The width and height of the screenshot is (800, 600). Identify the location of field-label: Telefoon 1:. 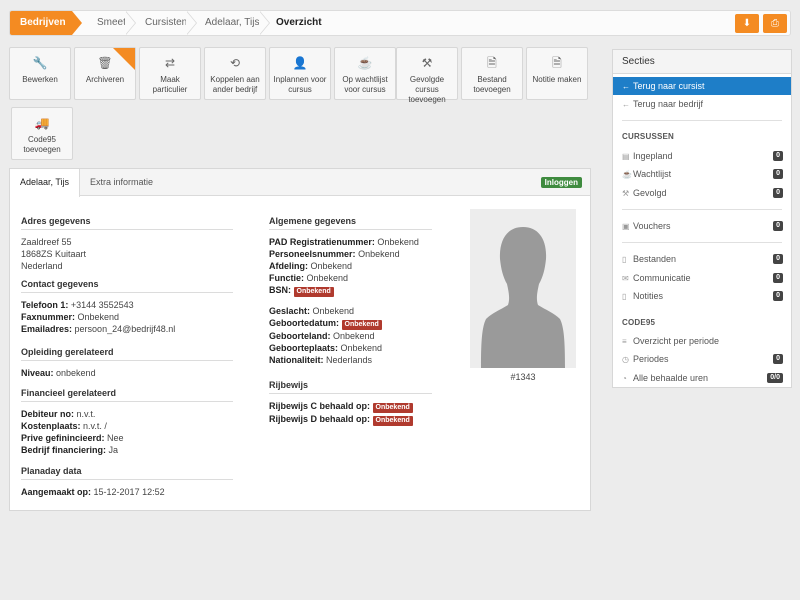
(45, 305).